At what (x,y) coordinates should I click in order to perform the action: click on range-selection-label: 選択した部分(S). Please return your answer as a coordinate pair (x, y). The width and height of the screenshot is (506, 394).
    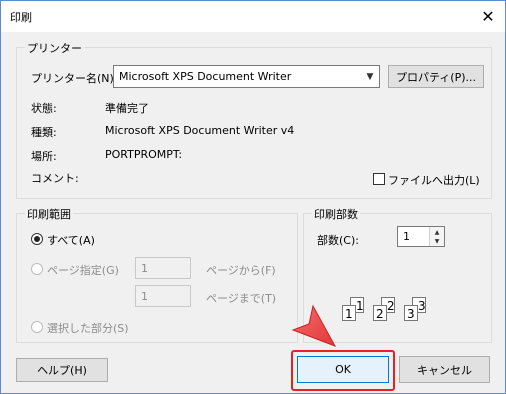
    Looking at the image, I should click on (88, 328).